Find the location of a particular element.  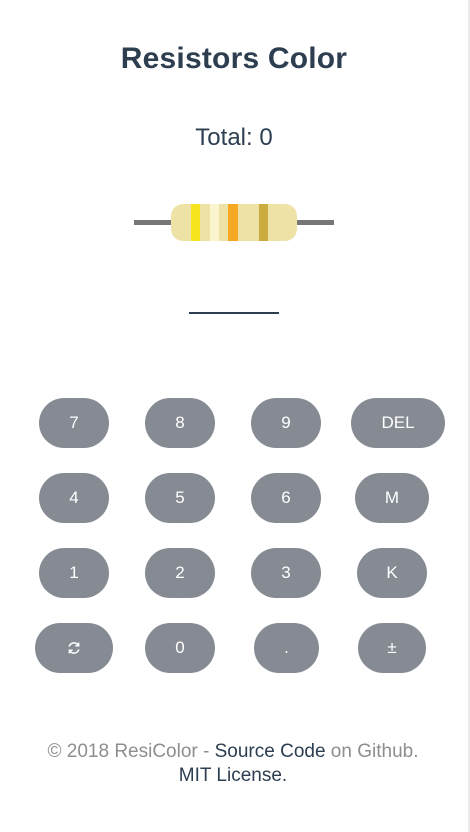

resistor-lead-left is located at coordinates (154, 222).